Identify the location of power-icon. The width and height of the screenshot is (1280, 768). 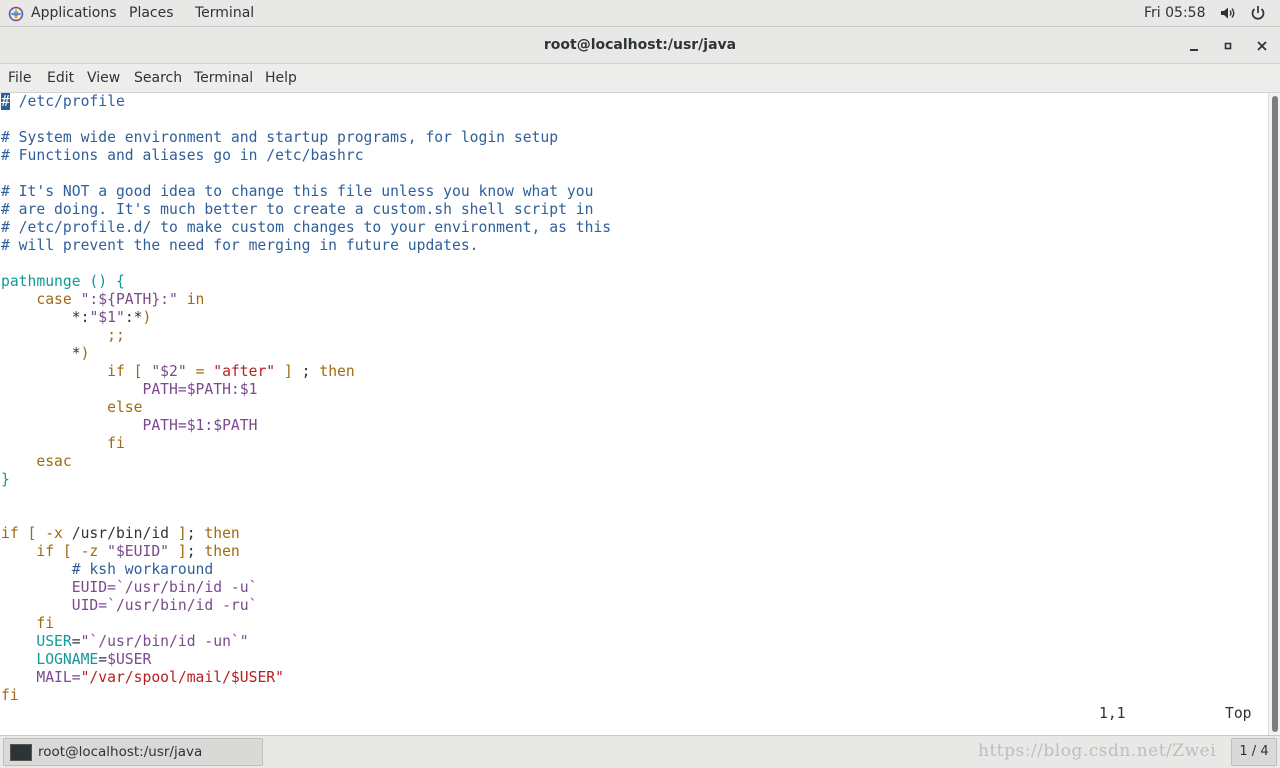
(1258, 13).